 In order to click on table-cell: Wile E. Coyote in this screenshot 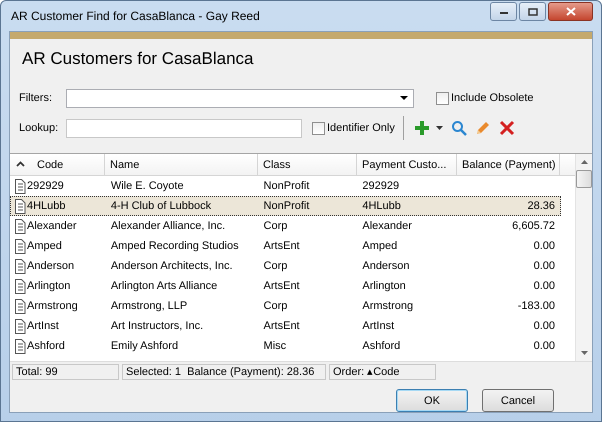, I will do `click(147, 186)`.